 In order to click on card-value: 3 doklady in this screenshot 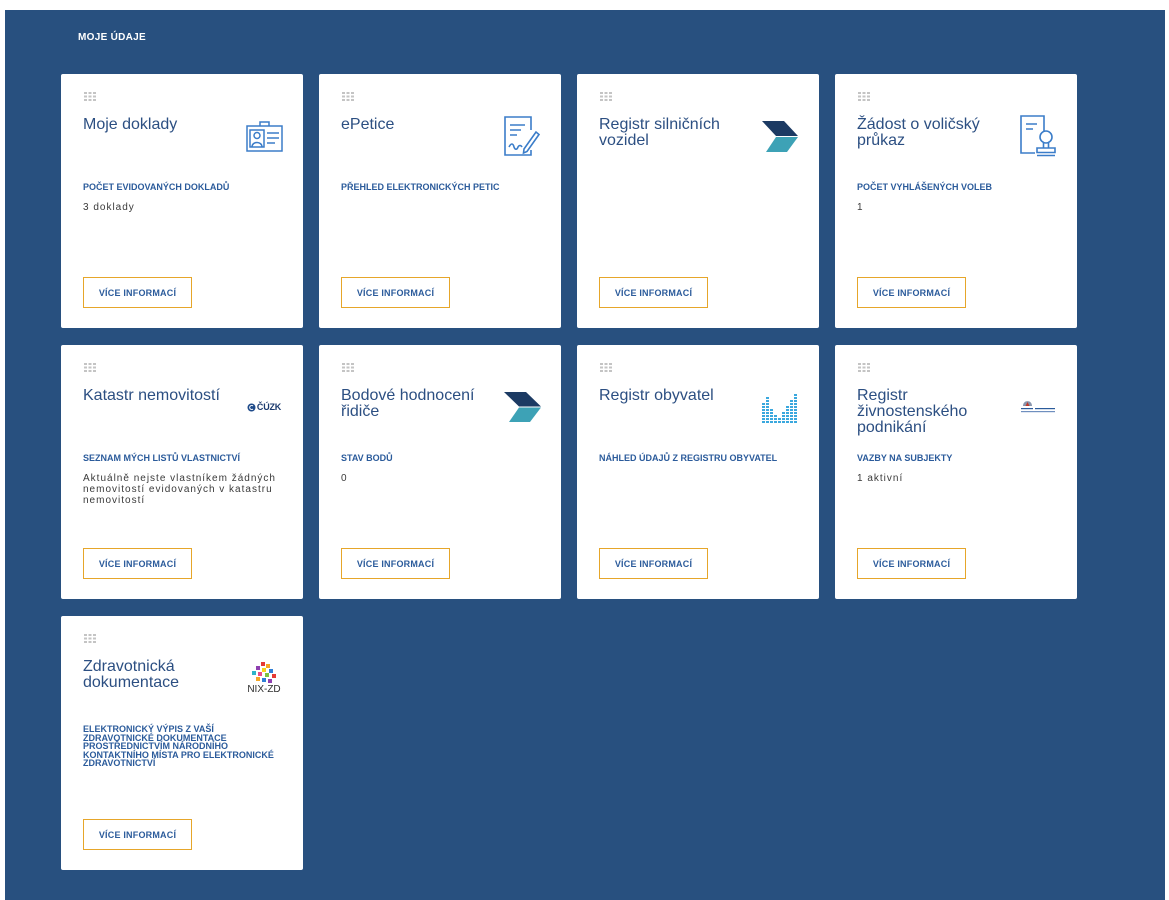, I will do `click(109, 207)`.